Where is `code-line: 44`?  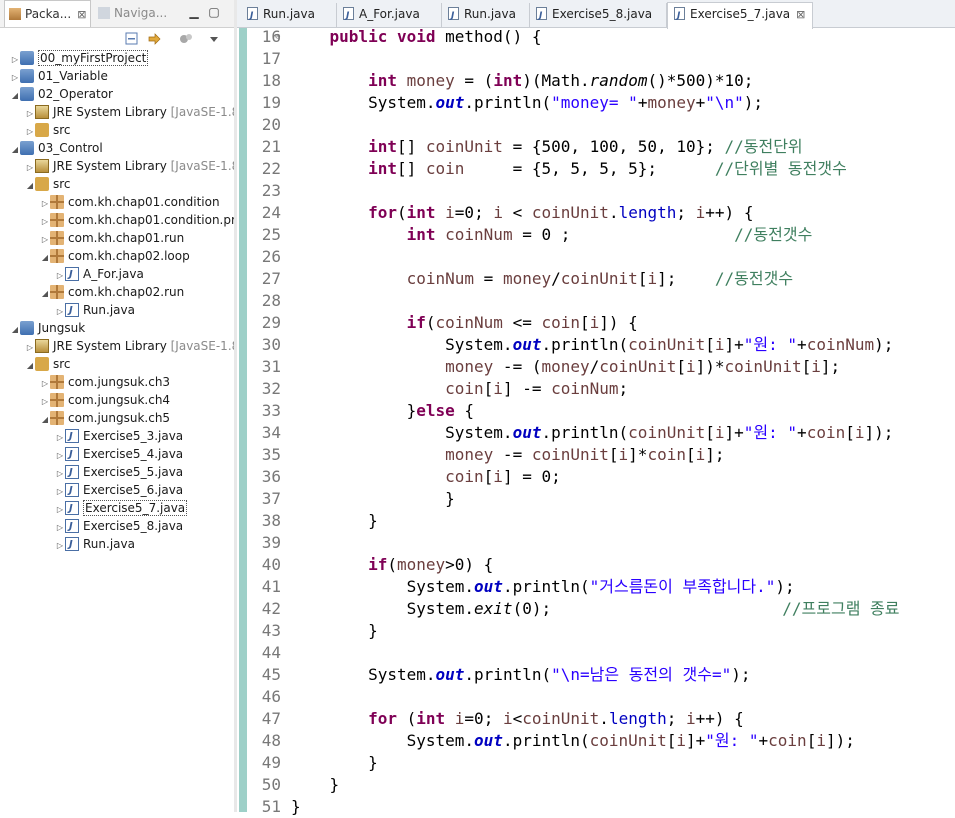 code-line: 44 is located at coordinates (601, 653).